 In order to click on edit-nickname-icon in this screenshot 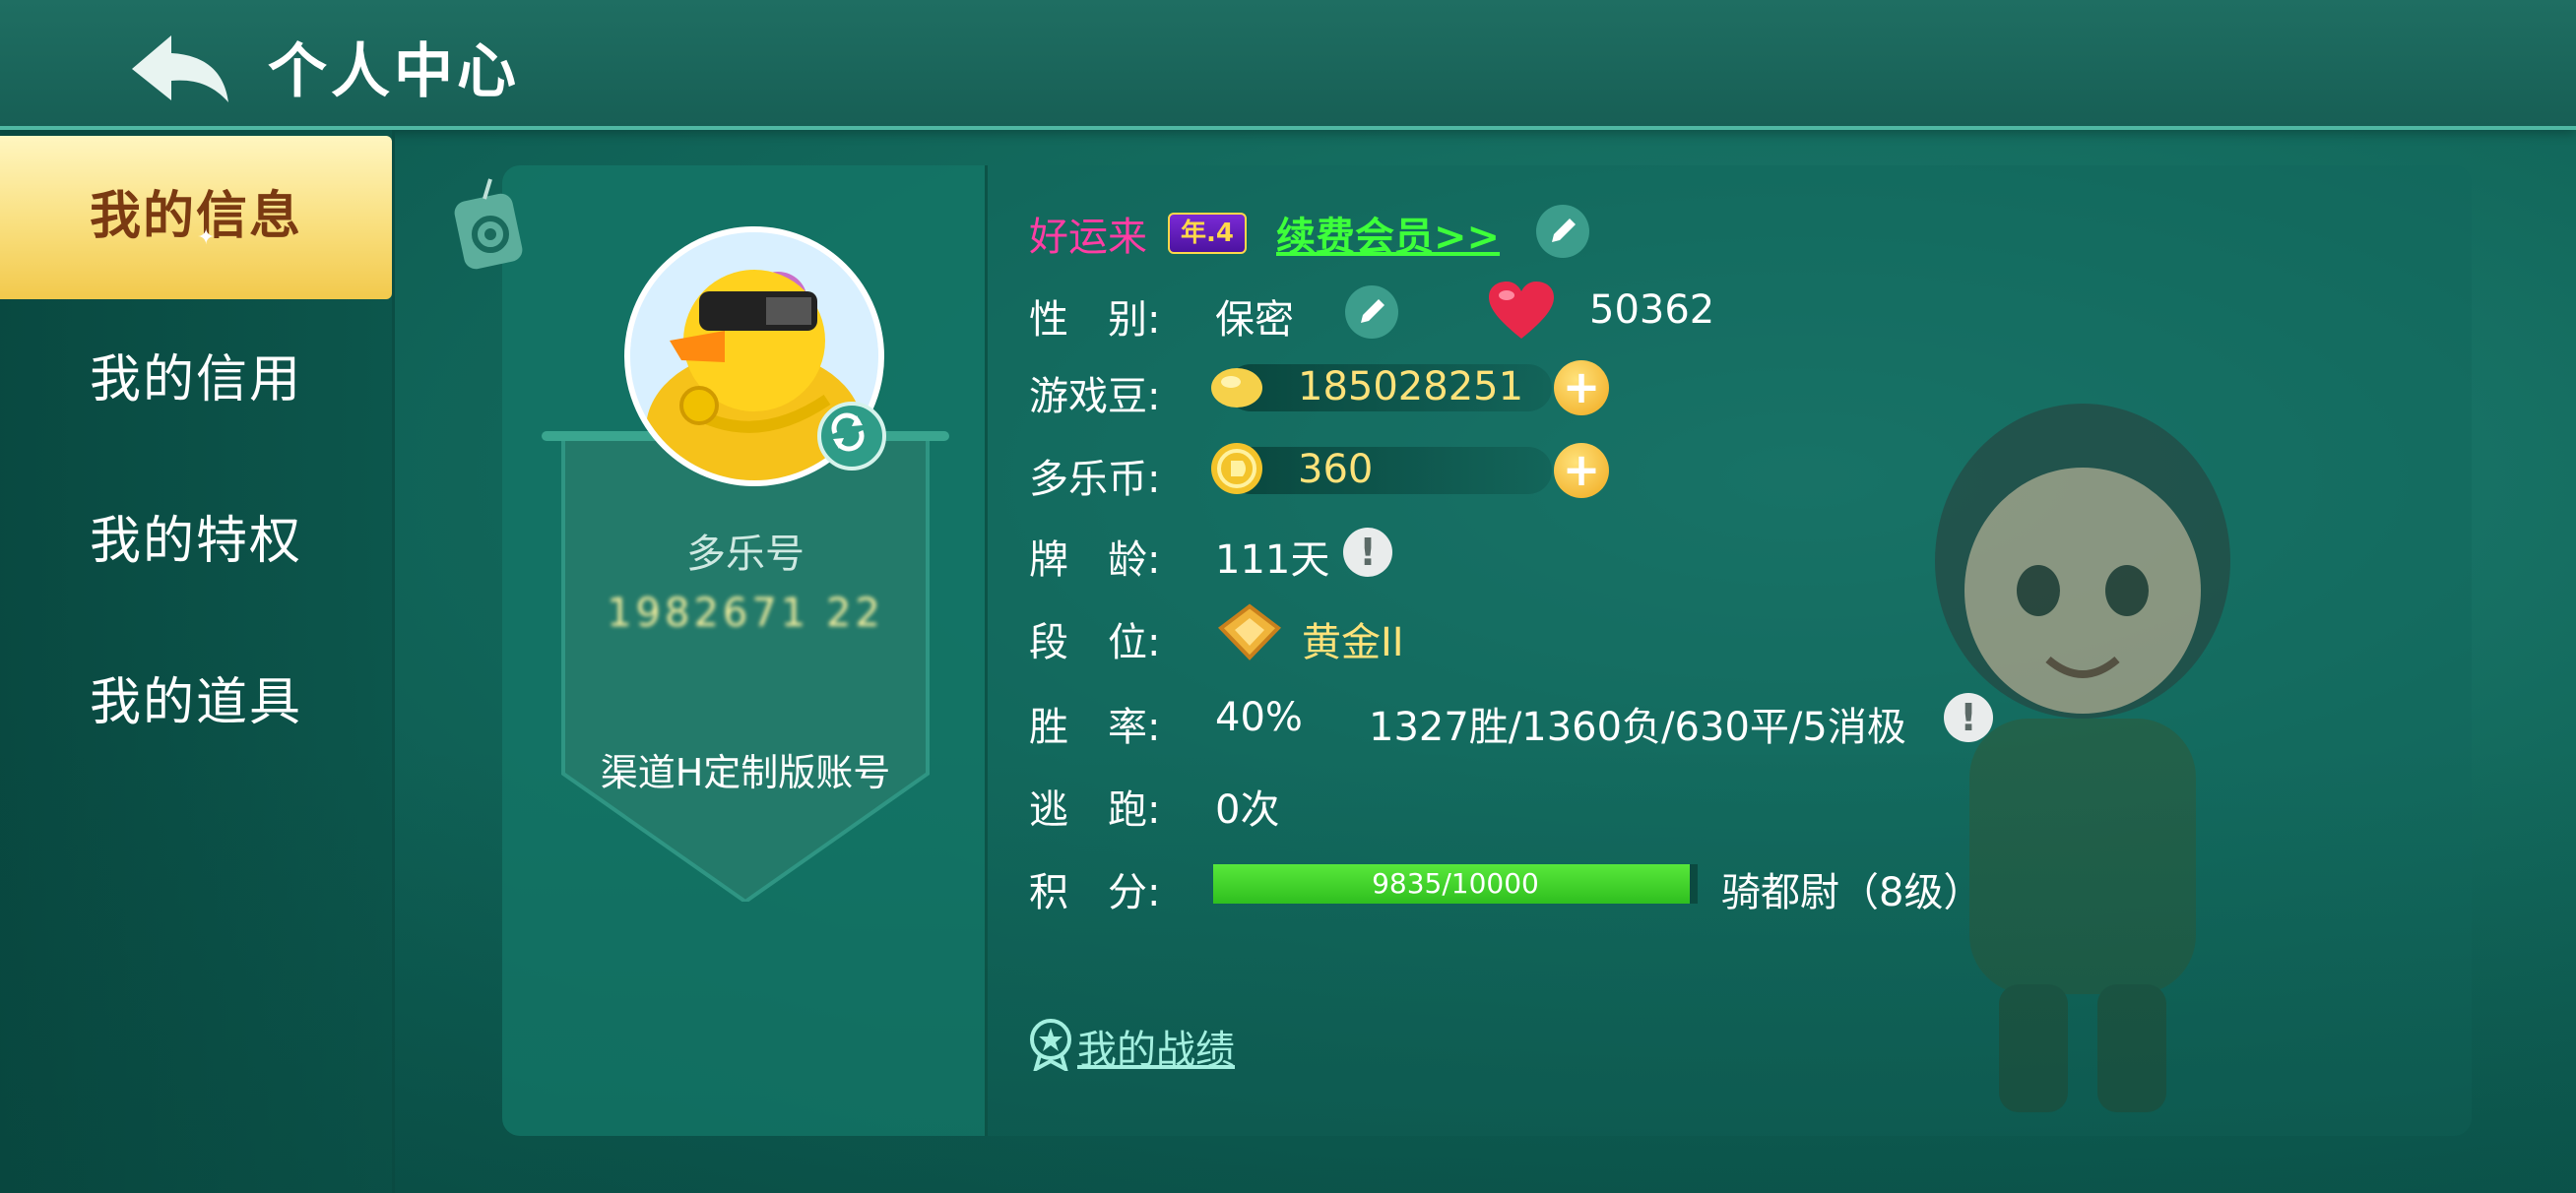, I will do `click(1562, 231)`.